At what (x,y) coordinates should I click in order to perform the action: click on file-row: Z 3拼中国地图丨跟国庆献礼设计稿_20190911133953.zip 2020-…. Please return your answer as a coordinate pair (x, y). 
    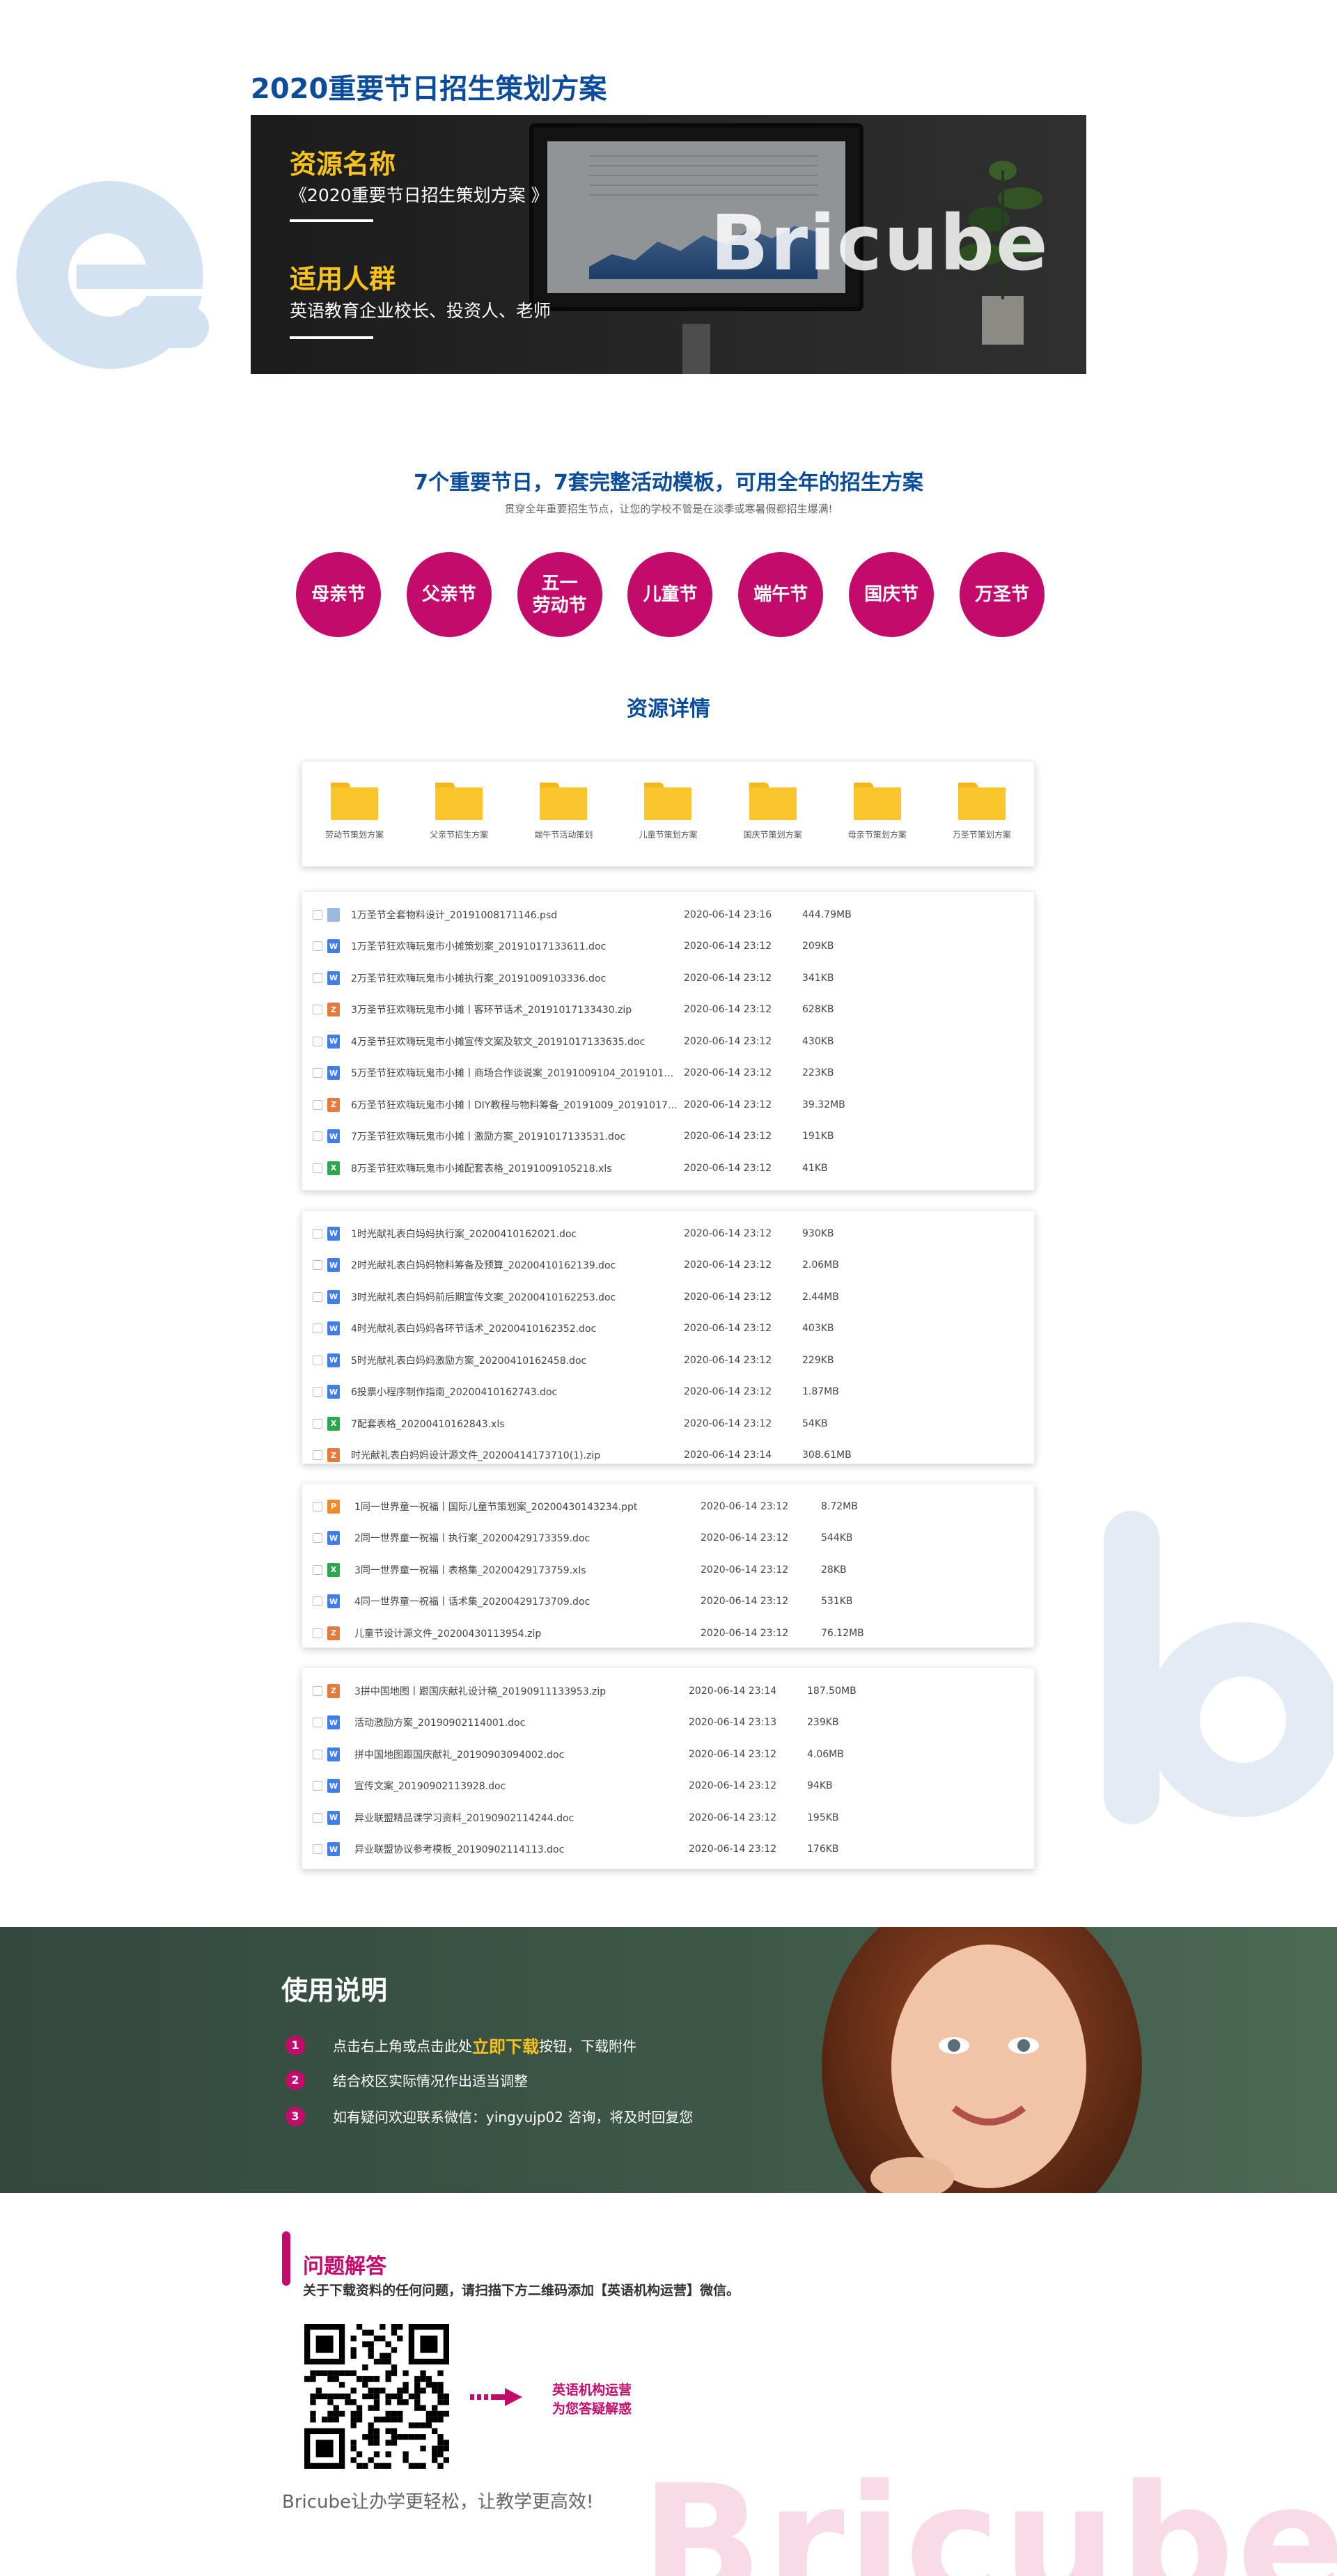
    Looking at the image, I should click on (668, 1691).